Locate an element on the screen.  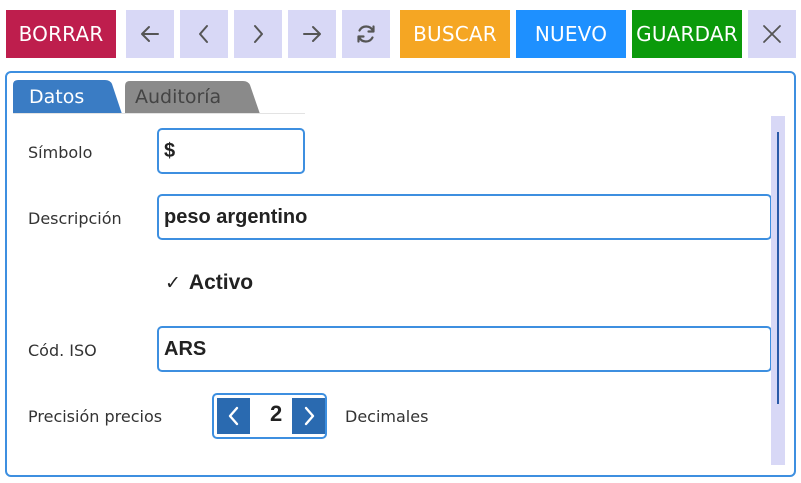
toolbar: BORRAR BUSCAR NUEVO GUARDAR is located at coordinates (400, 35).